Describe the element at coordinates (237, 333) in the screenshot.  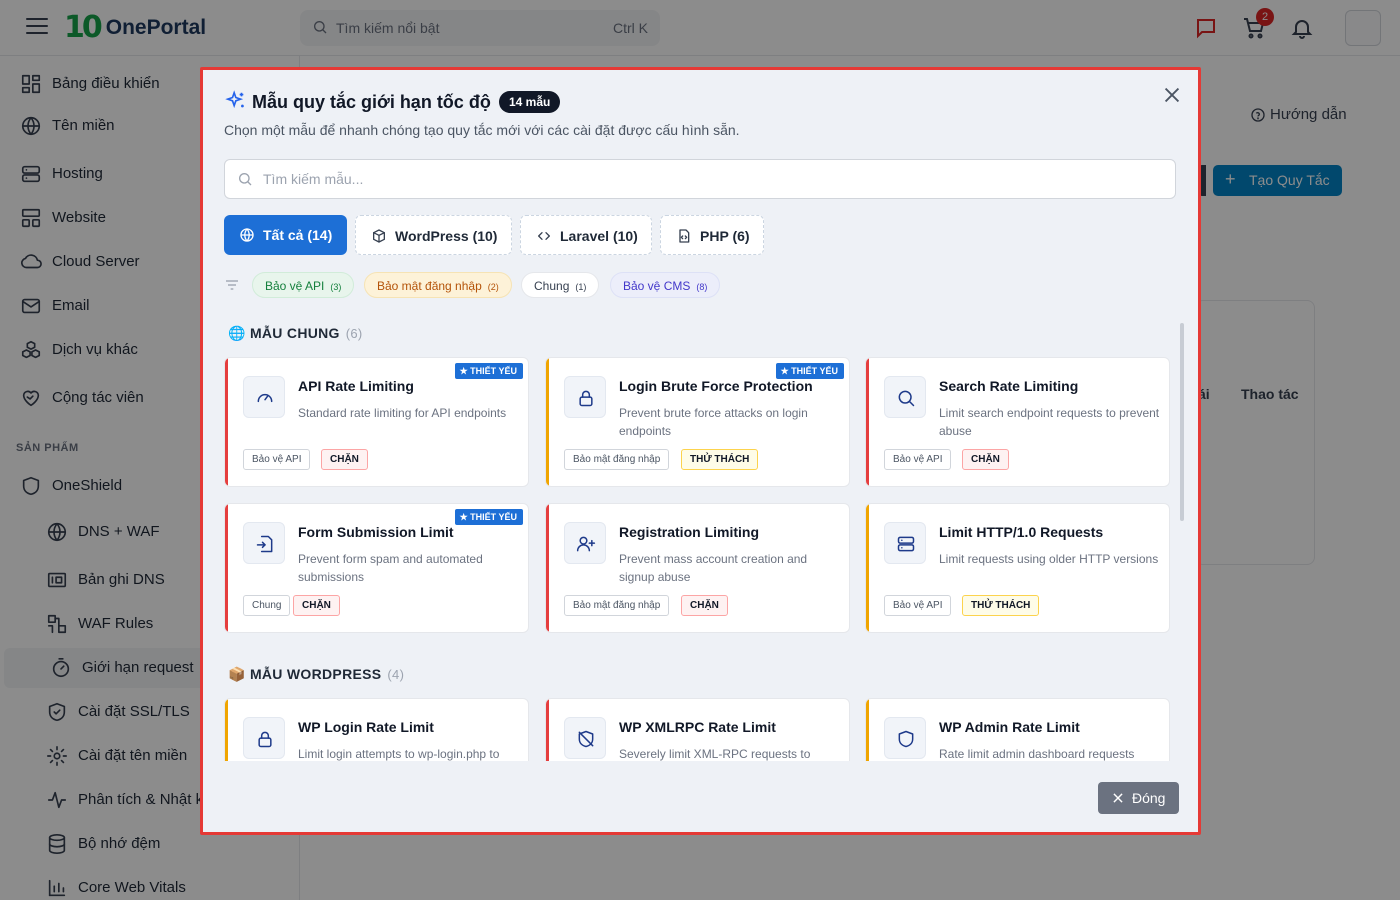
I see `section-emoji: 🌐` at that location.